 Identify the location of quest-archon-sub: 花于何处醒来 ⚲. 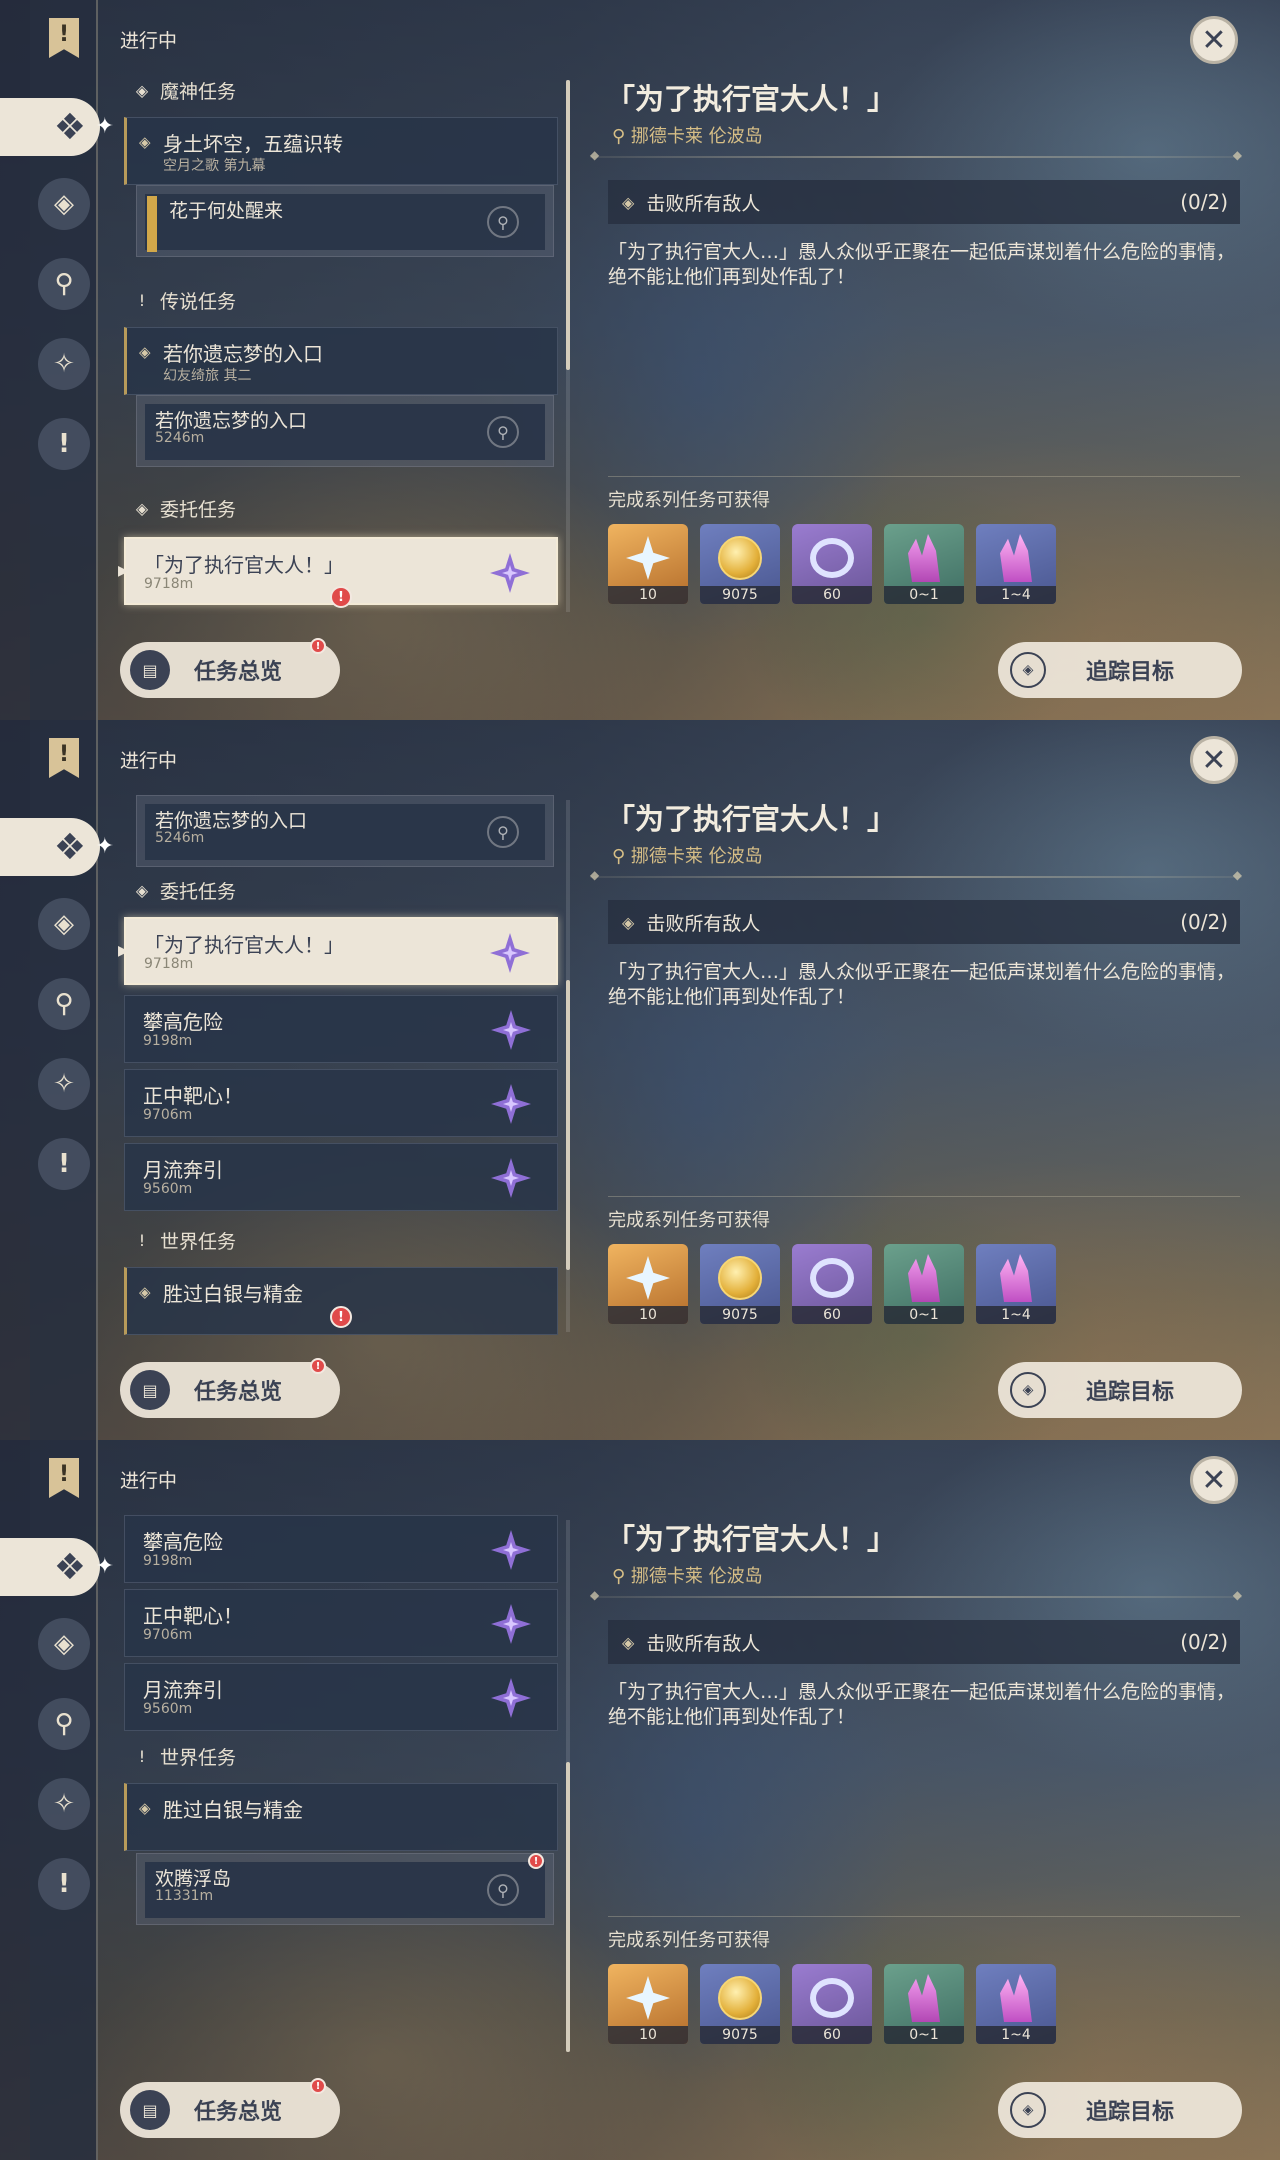
(345, 221).